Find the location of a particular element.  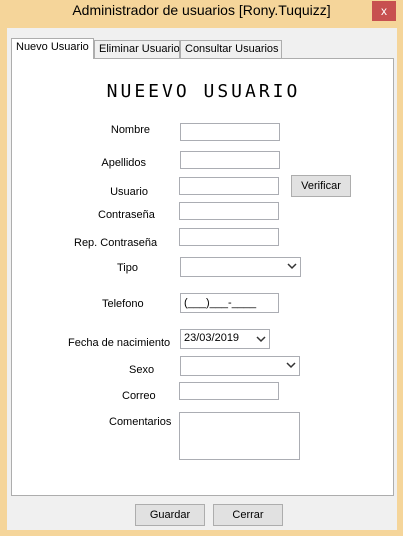

comentarios-label: Comentarios is located at coordinates (140, 422).